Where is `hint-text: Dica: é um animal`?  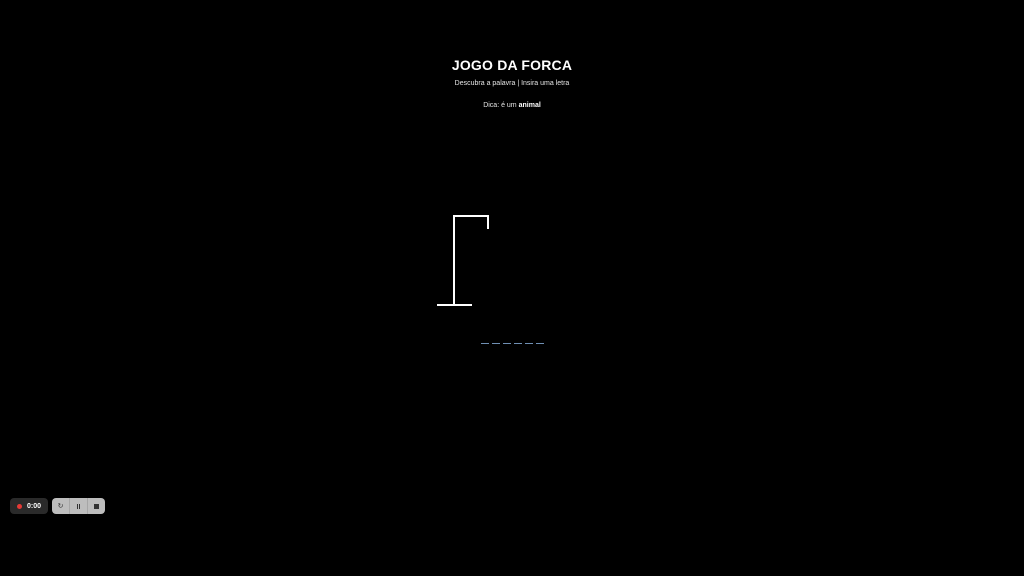
hint-text: Dica: é um animal is located at coordinates (512, 105).